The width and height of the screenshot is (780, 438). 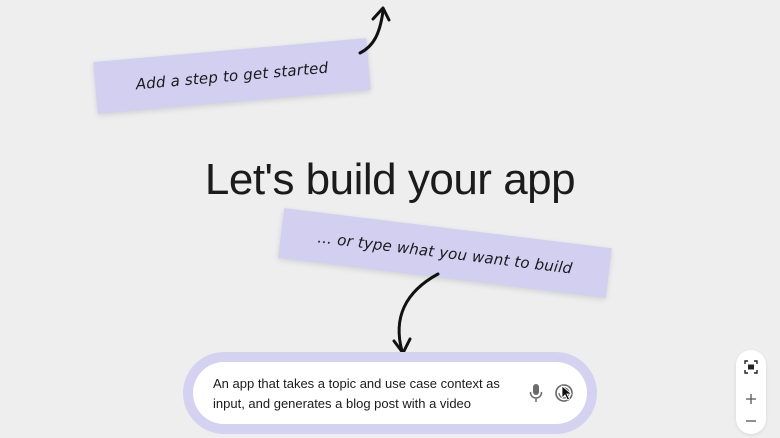 I want to click on sticky-note-add-step: Add a step to get started, so click(x=232, y=76).